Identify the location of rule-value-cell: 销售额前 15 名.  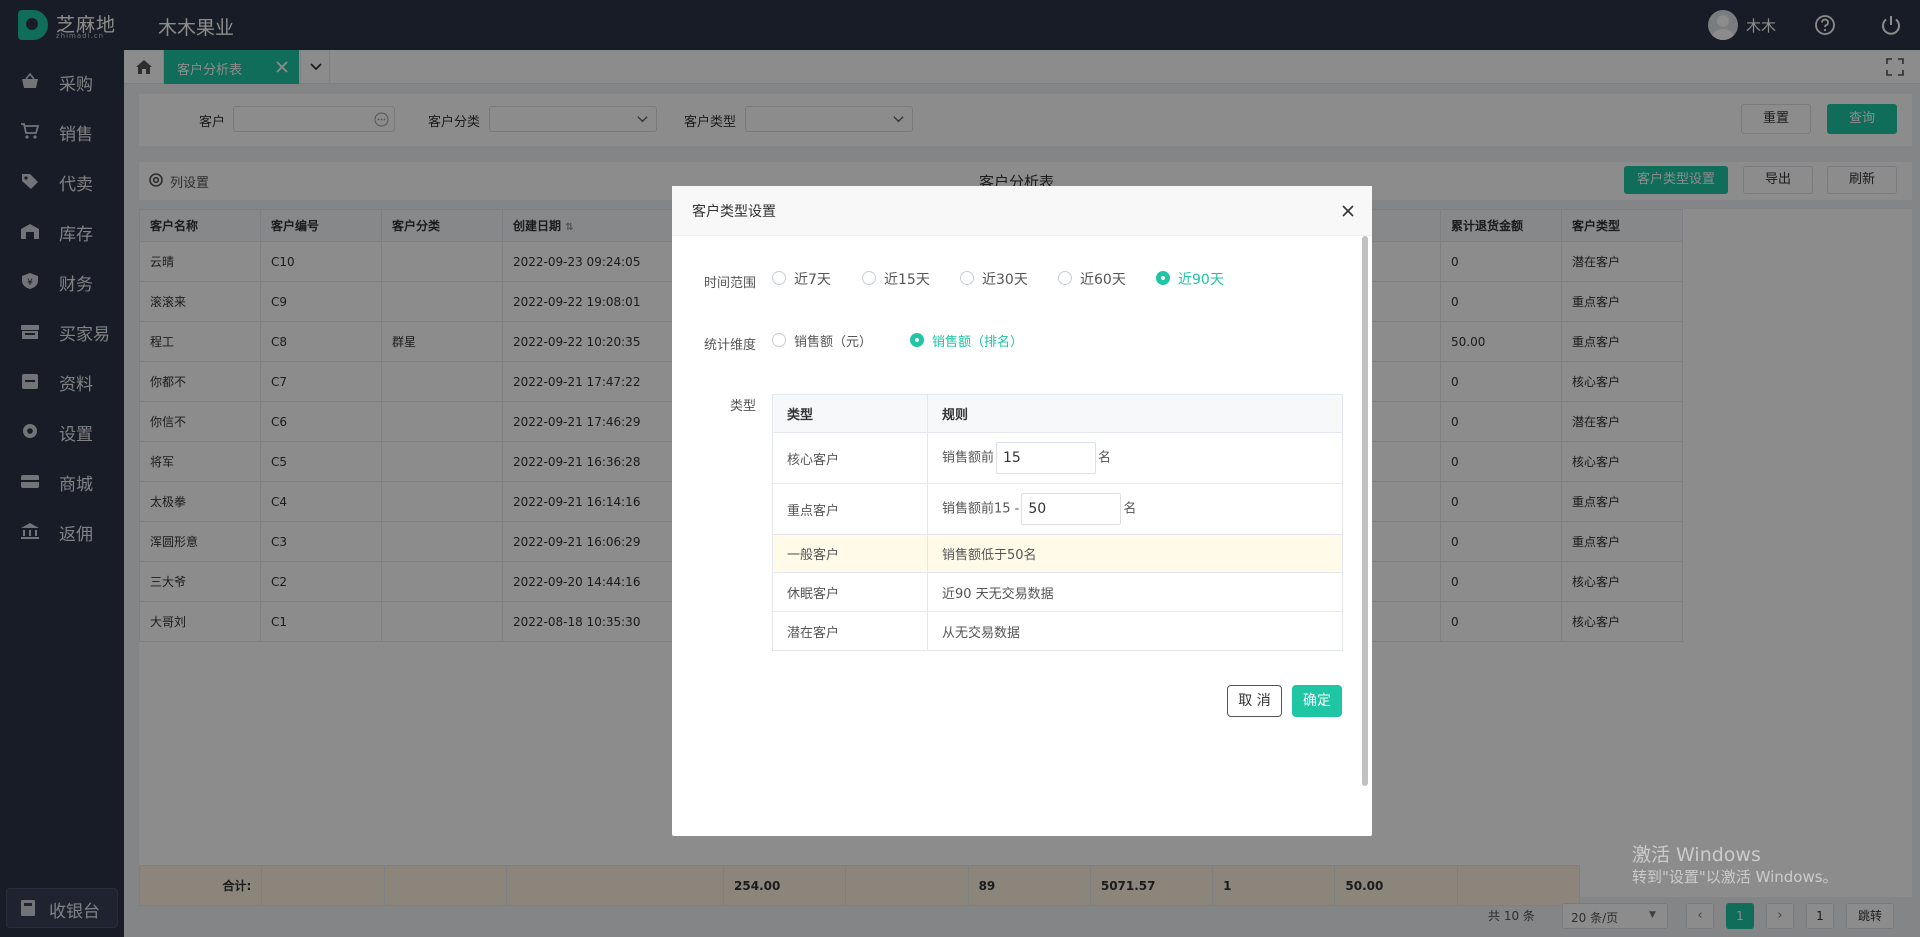
(1135, 458).